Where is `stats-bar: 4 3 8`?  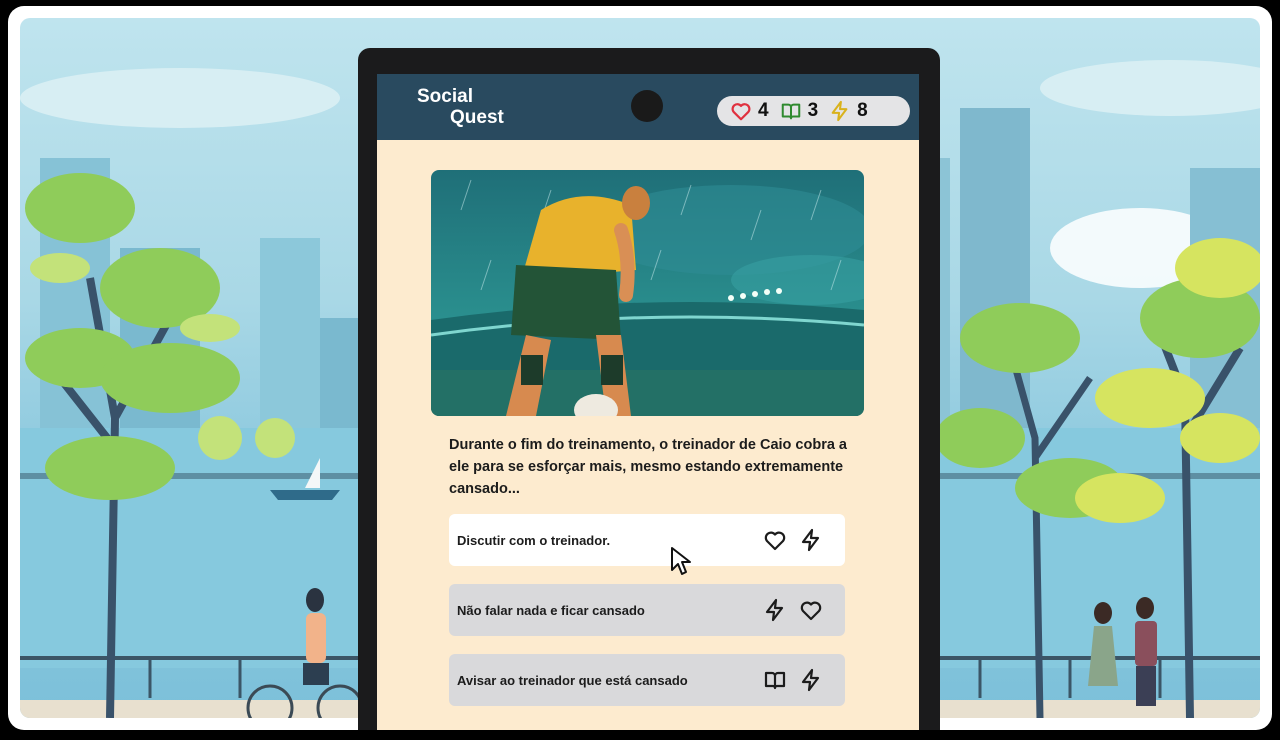 stats-bar: 4 3 8 is located at coordinates (813, 111).